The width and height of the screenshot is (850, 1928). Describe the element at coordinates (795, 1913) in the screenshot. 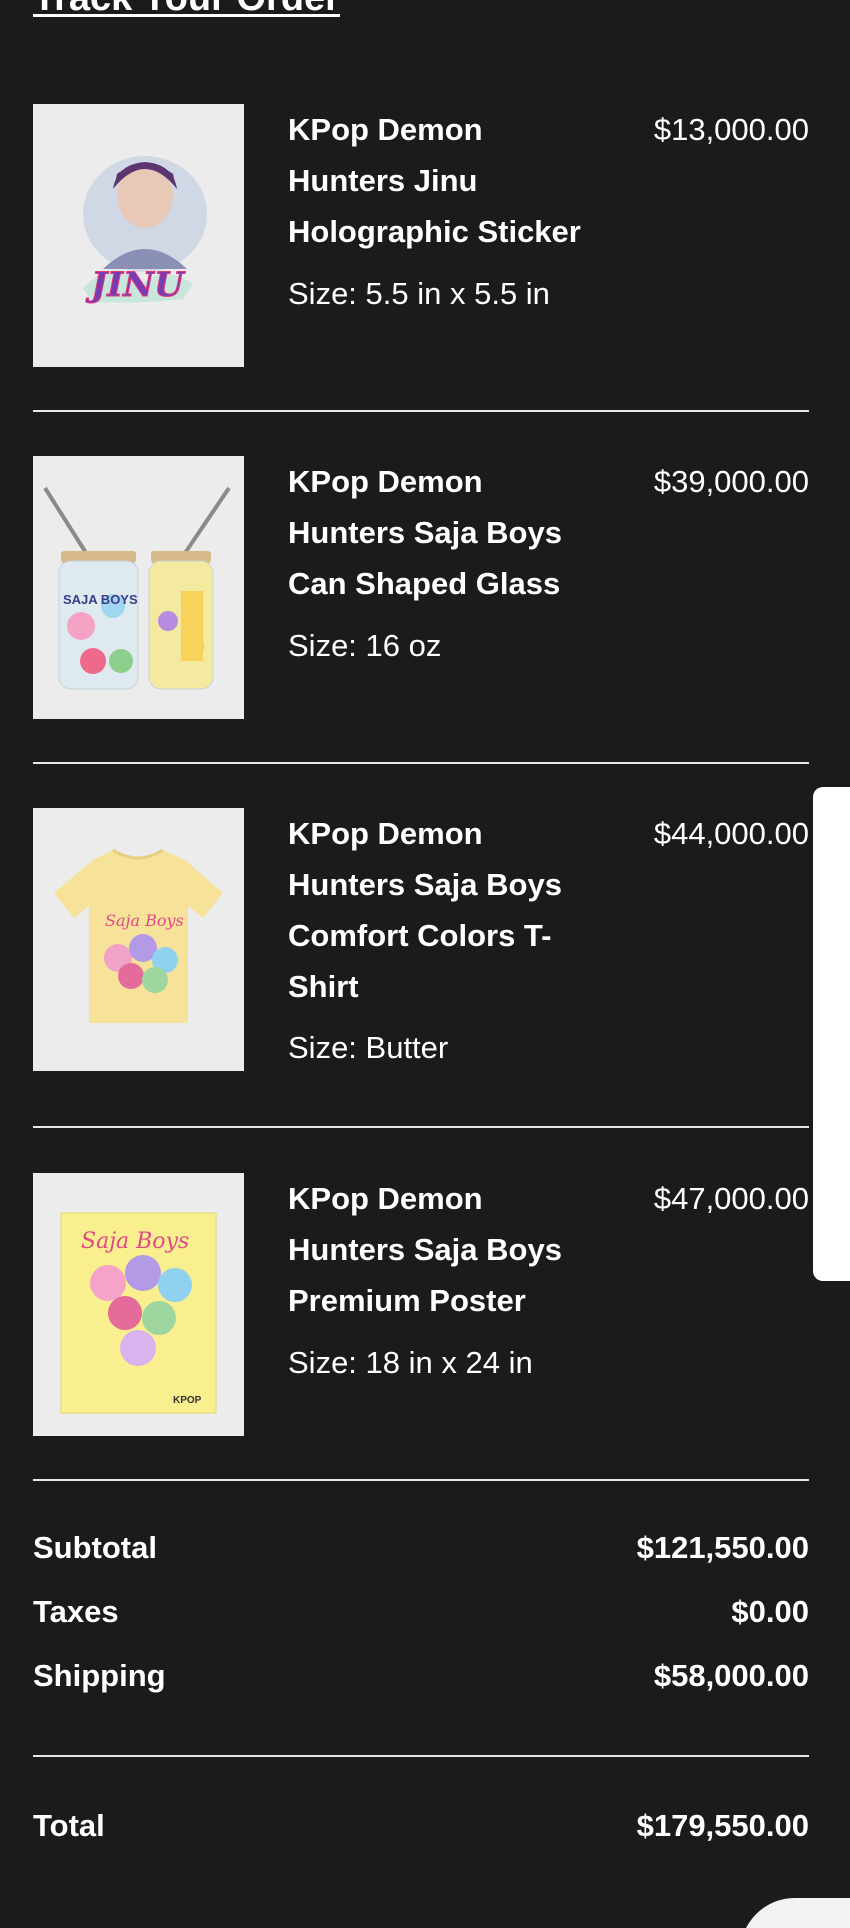

I see `floating-button` at that location.